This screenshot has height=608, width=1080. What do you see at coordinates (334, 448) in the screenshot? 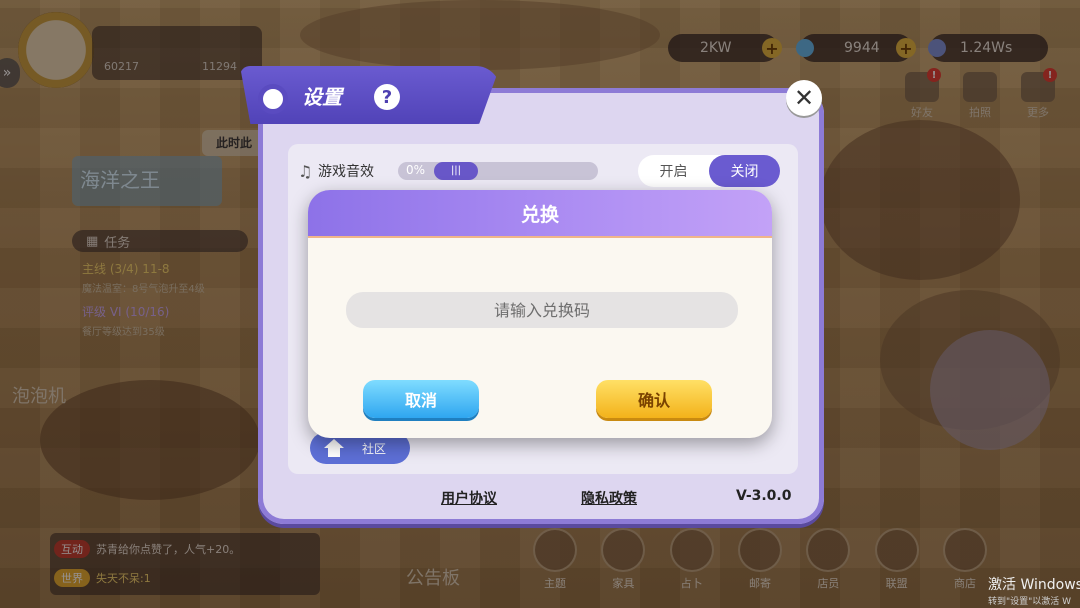
I see `home-icon` at bounding box center [334, 448].